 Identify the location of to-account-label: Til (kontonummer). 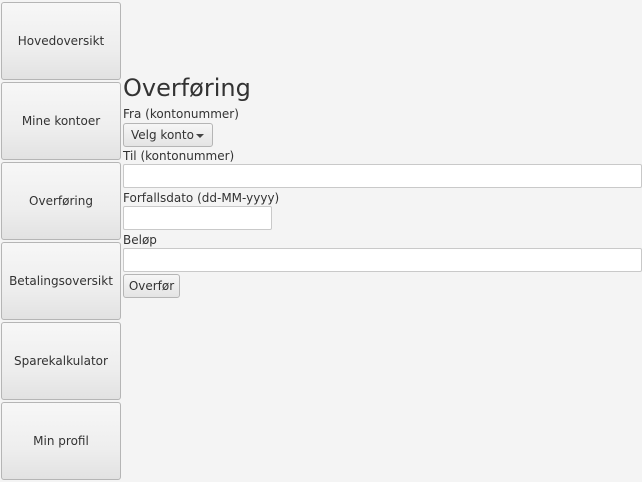
(179, 156).